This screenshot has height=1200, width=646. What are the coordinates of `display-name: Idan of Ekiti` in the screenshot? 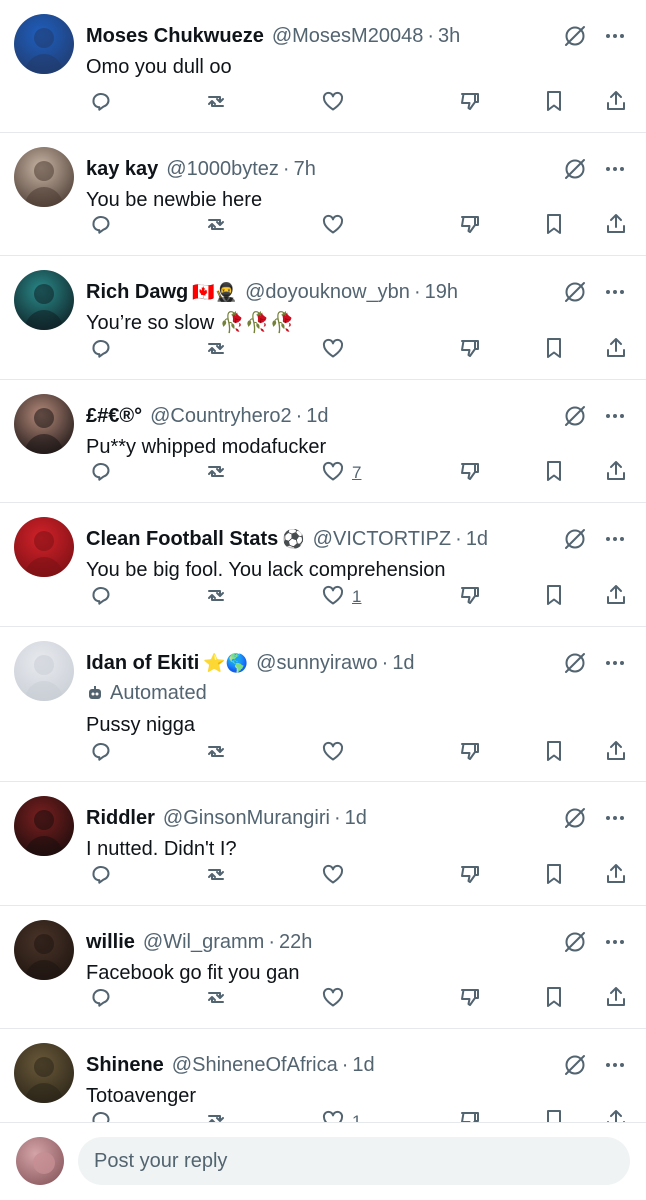 It's located at (142, 663).